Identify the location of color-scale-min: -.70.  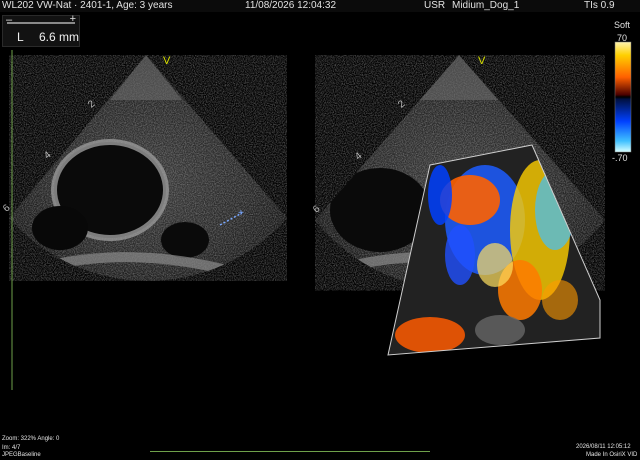
(620, 158).